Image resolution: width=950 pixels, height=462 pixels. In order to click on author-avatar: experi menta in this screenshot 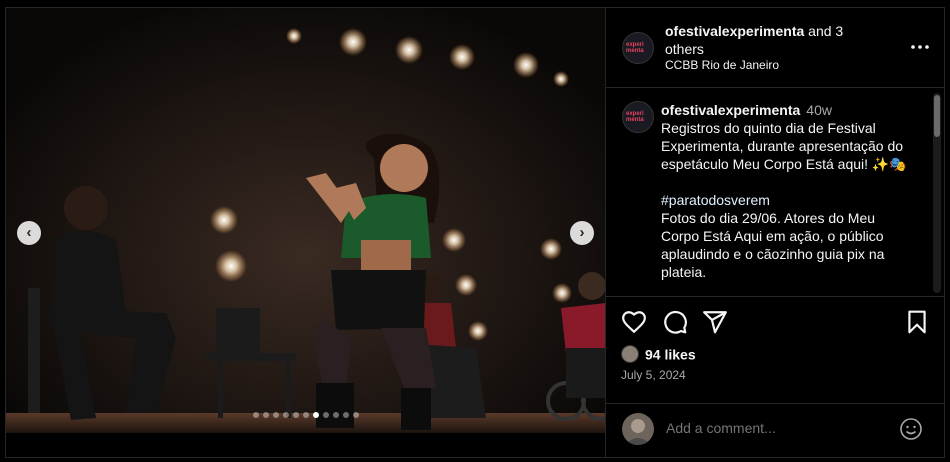, I will do `click(638, 48)`.